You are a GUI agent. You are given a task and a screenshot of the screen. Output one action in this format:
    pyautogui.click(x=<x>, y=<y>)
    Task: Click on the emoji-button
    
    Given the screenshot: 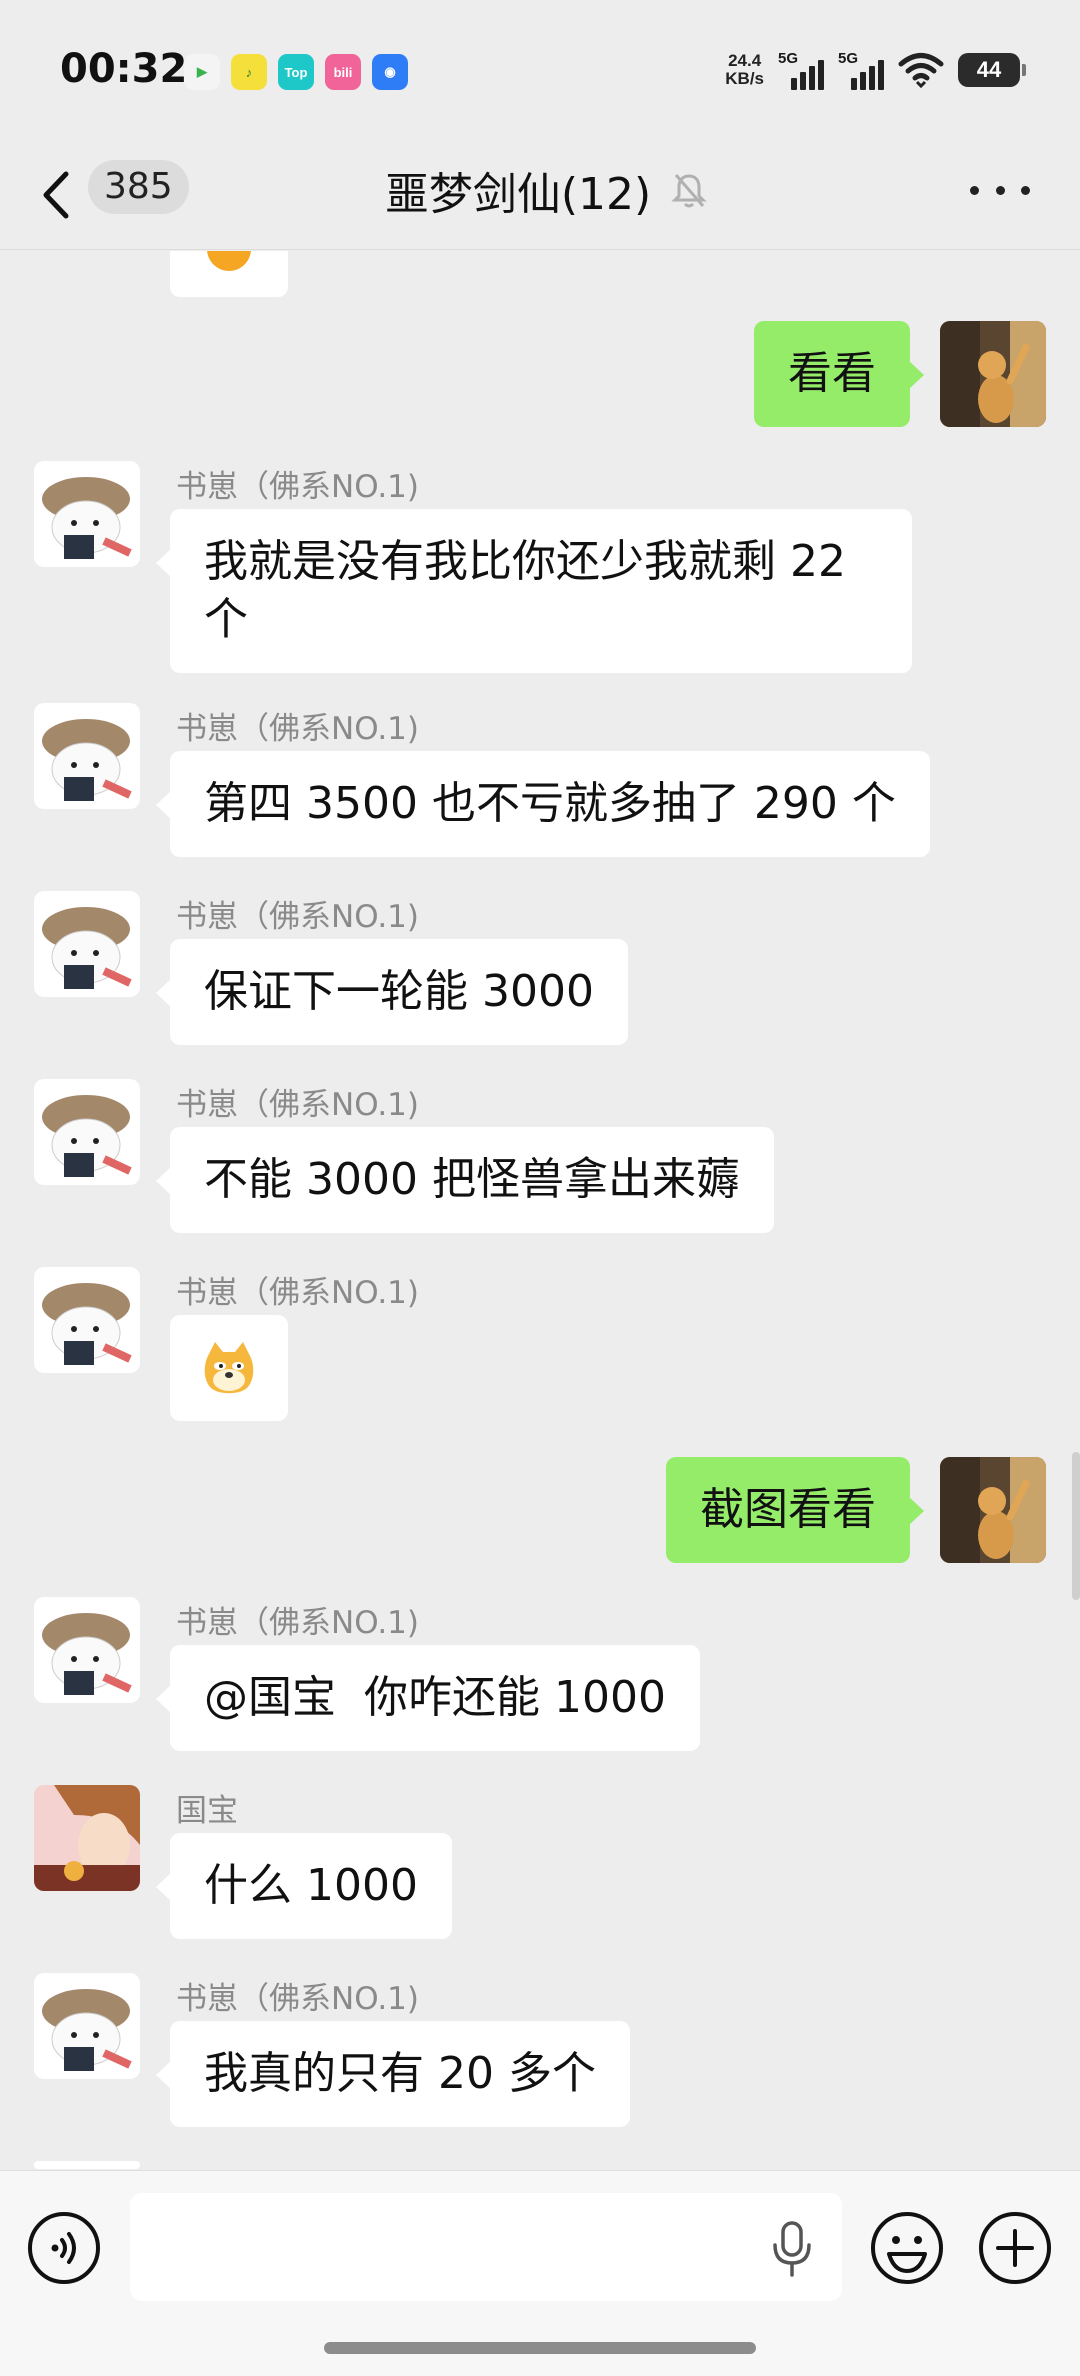 What is the action you would take?
    pyautogui.click(x=907, y=2248)
    